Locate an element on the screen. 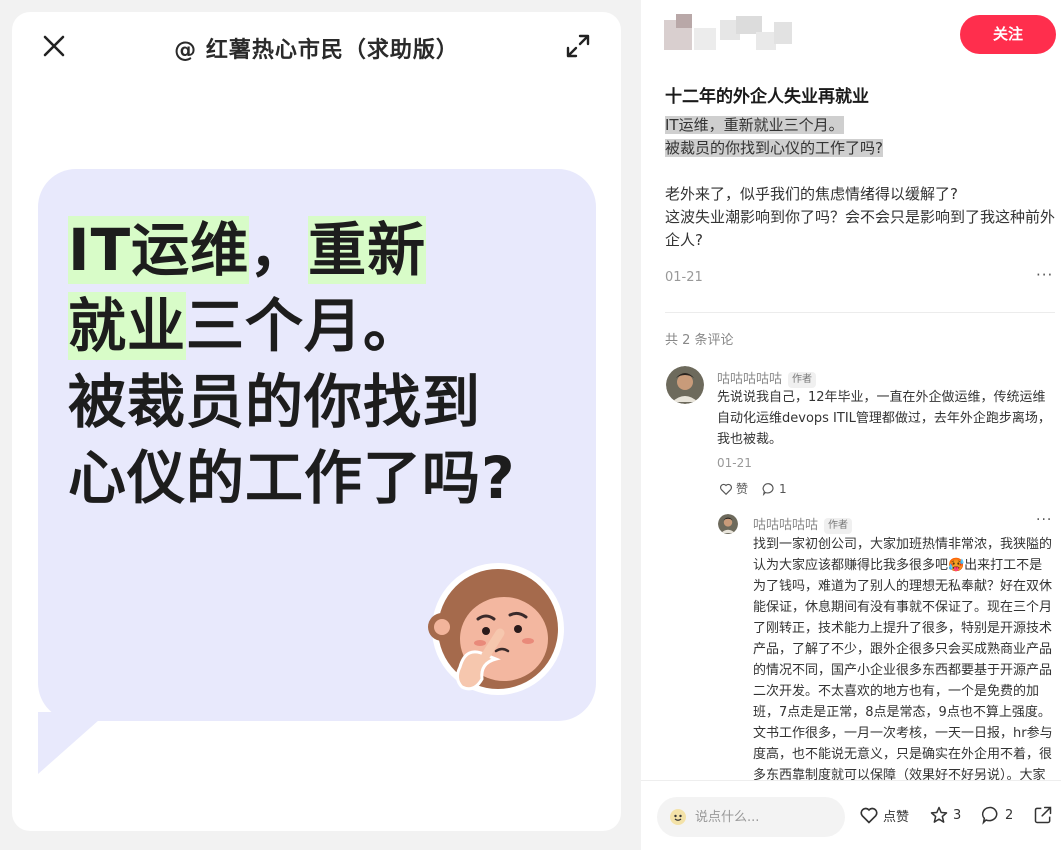  divider is located at coordinates (860, 312).